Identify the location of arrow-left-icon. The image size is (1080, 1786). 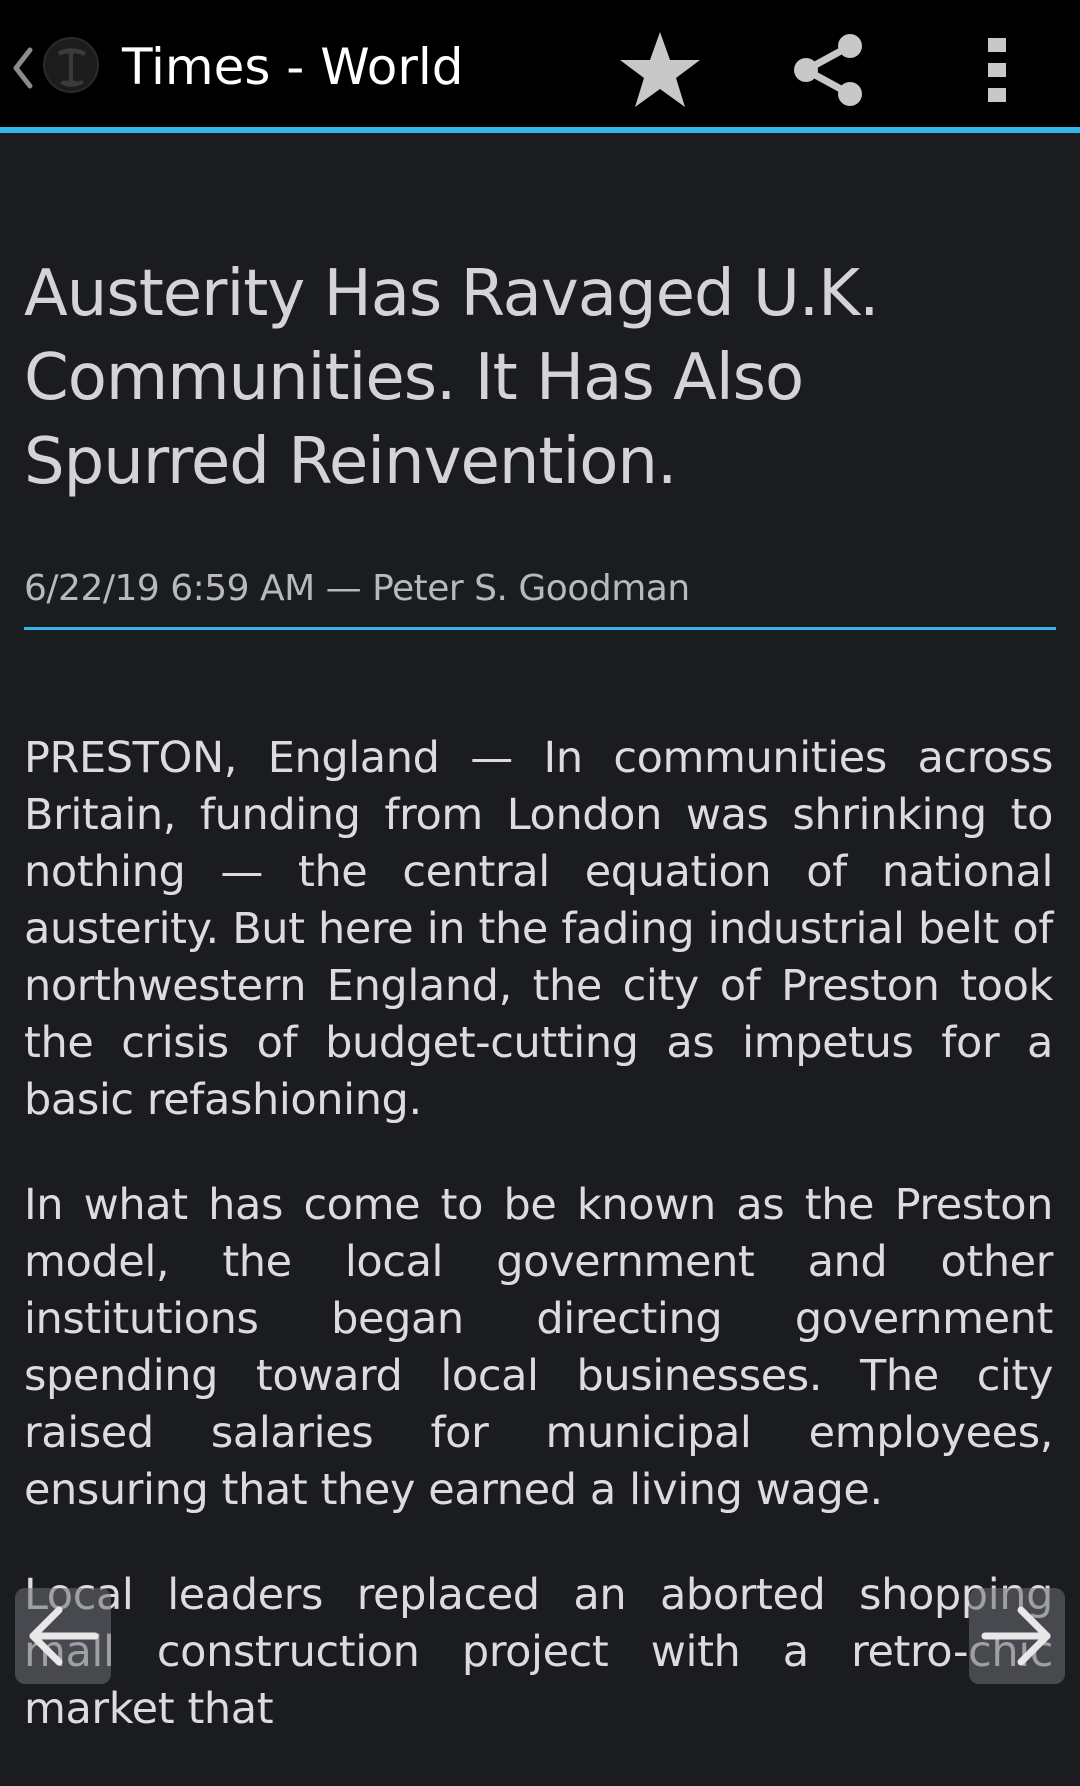
(64, 1636).